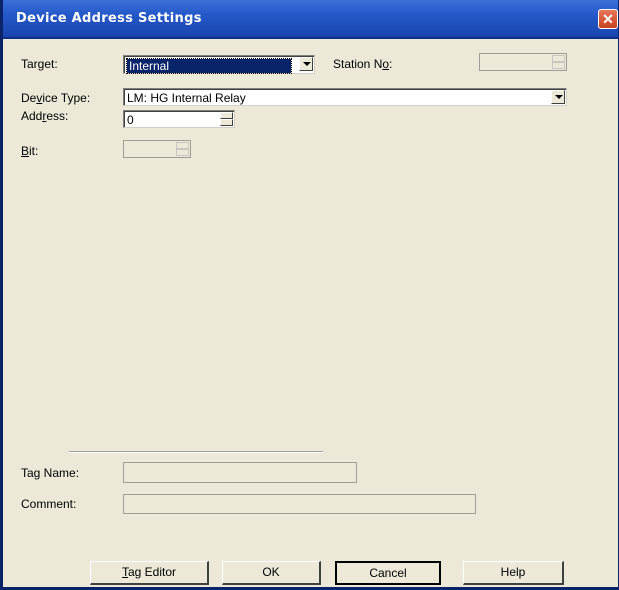 Image resolution: width=619 pixels, height=590 pixels. Describe the element at coordinates (39, 64) in the screenshot. I see `target-label: Target:` at that location.